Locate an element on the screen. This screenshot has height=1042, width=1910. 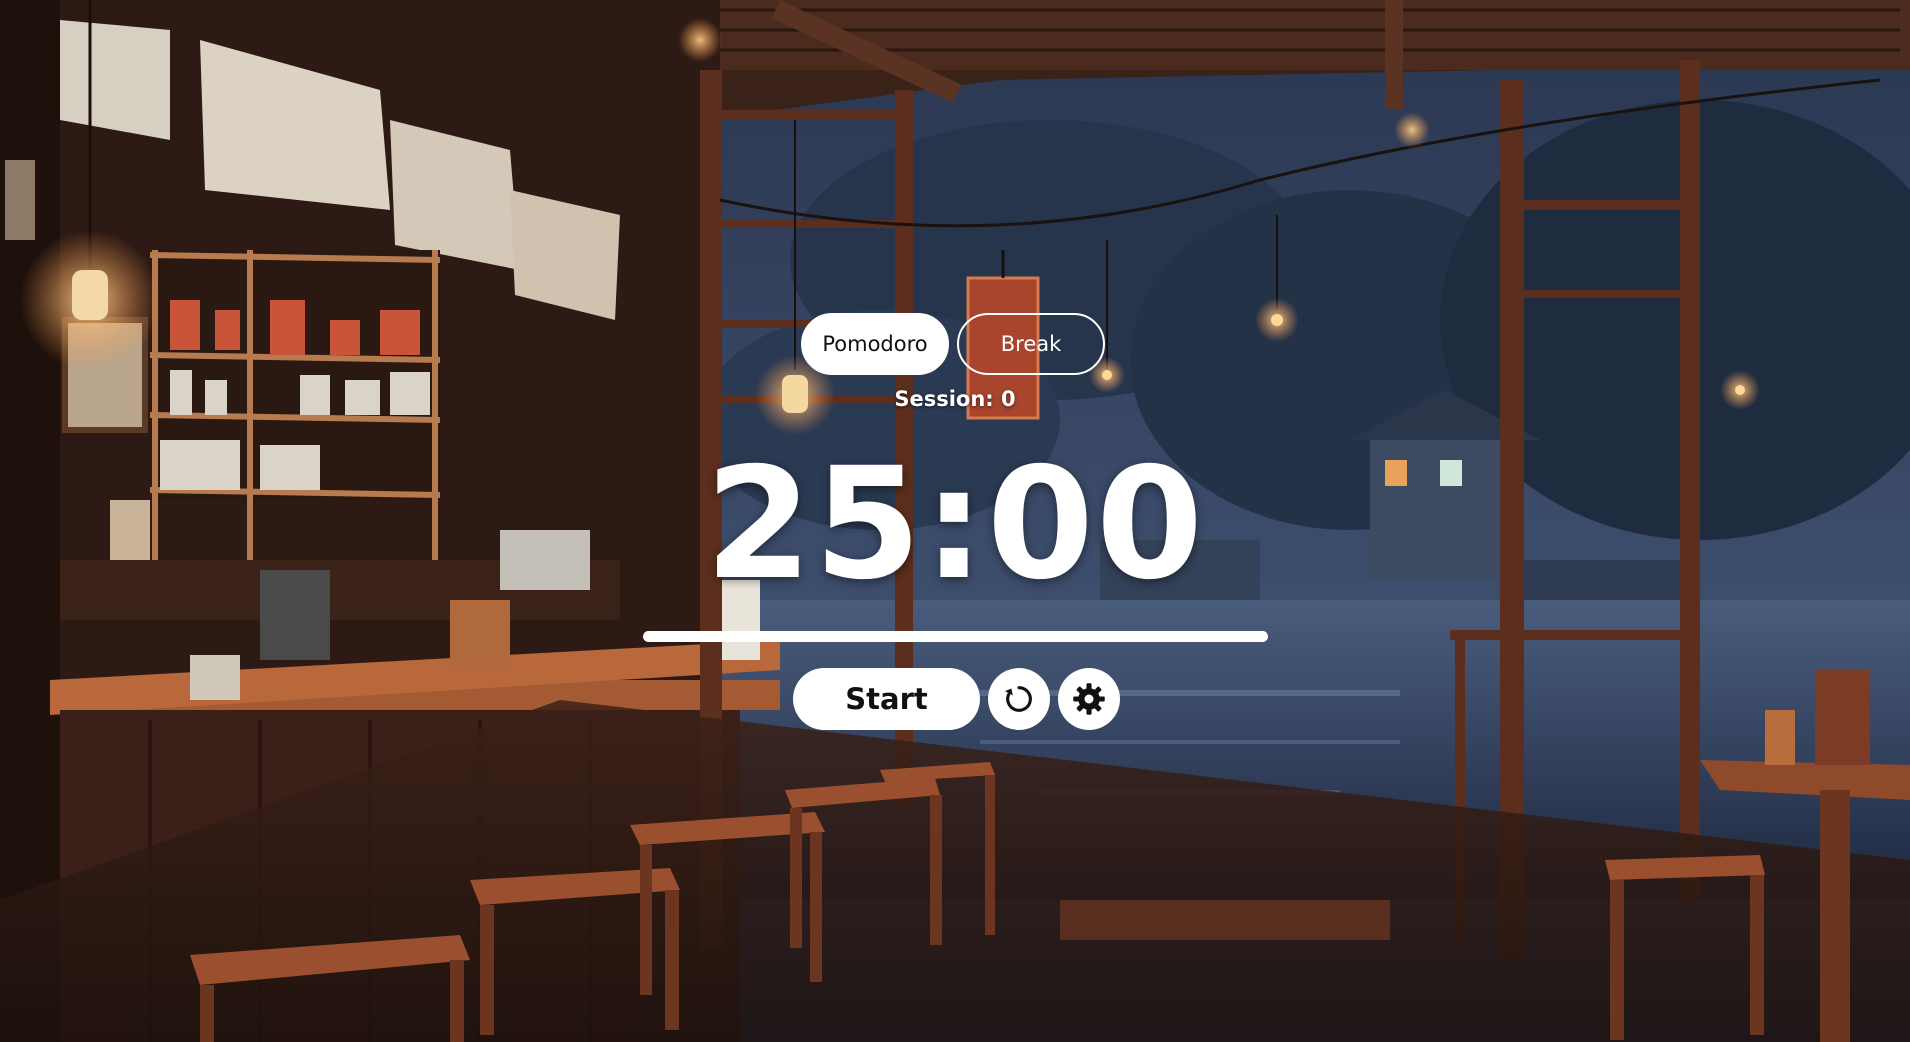
timer-controls: Start is located at coordinates (956, 699).